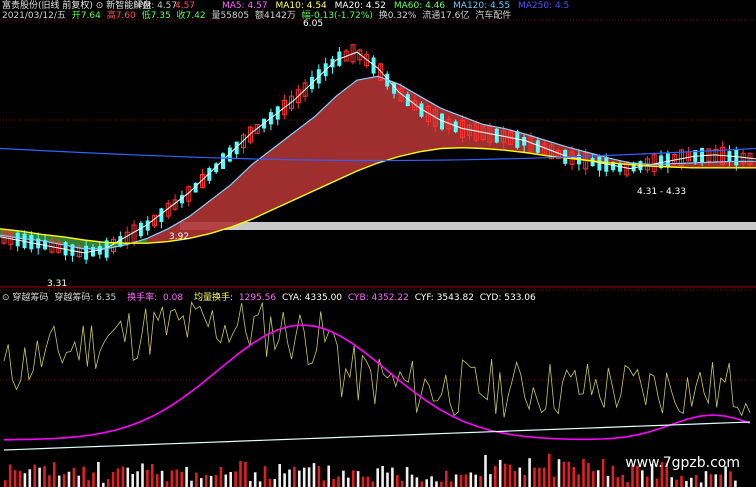 This screenshot has height=487, width=756. Describe the element at coordinates (85, 298) in the screenshot. I see `cy-label: 穿越筹码: 6.35` at that location.